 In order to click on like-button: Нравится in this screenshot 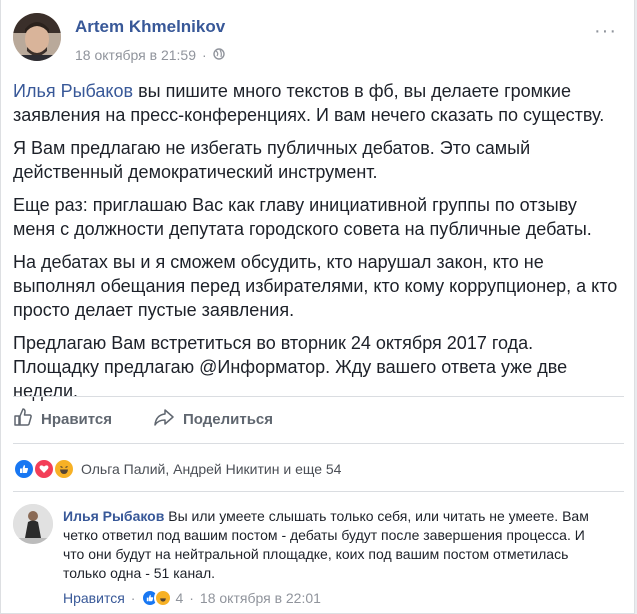, I will do `click(62, 419)`.